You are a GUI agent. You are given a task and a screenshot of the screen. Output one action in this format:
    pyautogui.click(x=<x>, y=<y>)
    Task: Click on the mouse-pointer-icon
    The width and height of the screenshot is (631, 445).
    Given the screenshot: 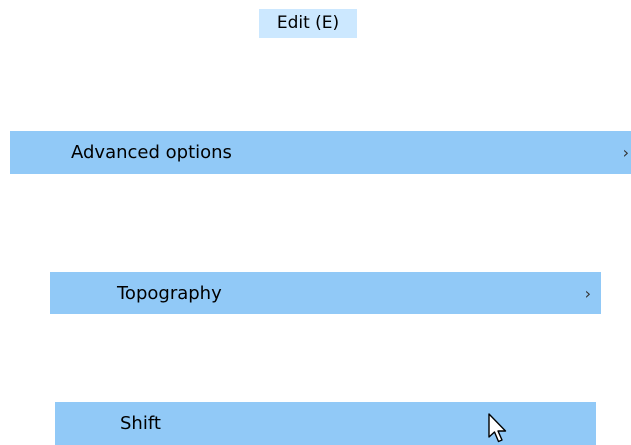 What is the action you would take?
    pyautogui.click(x=497, y=428)
    